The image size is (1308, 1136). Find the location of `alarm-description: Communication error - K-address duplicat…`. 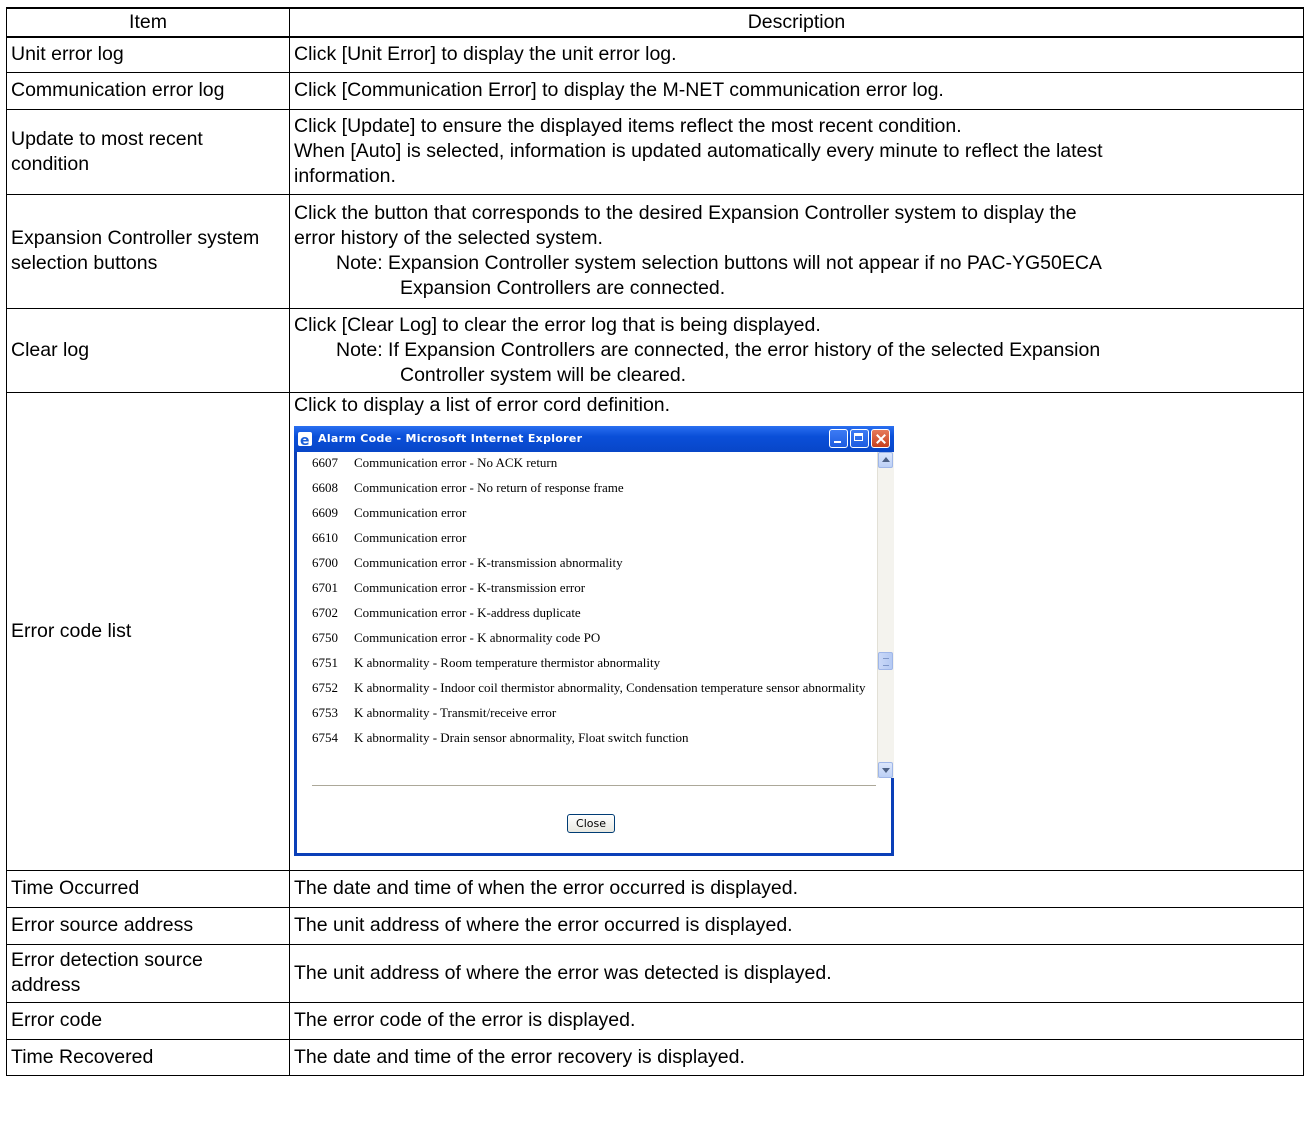

alarm-description: Communication error - K-address duplicat… is located at coordinates (467, 612).